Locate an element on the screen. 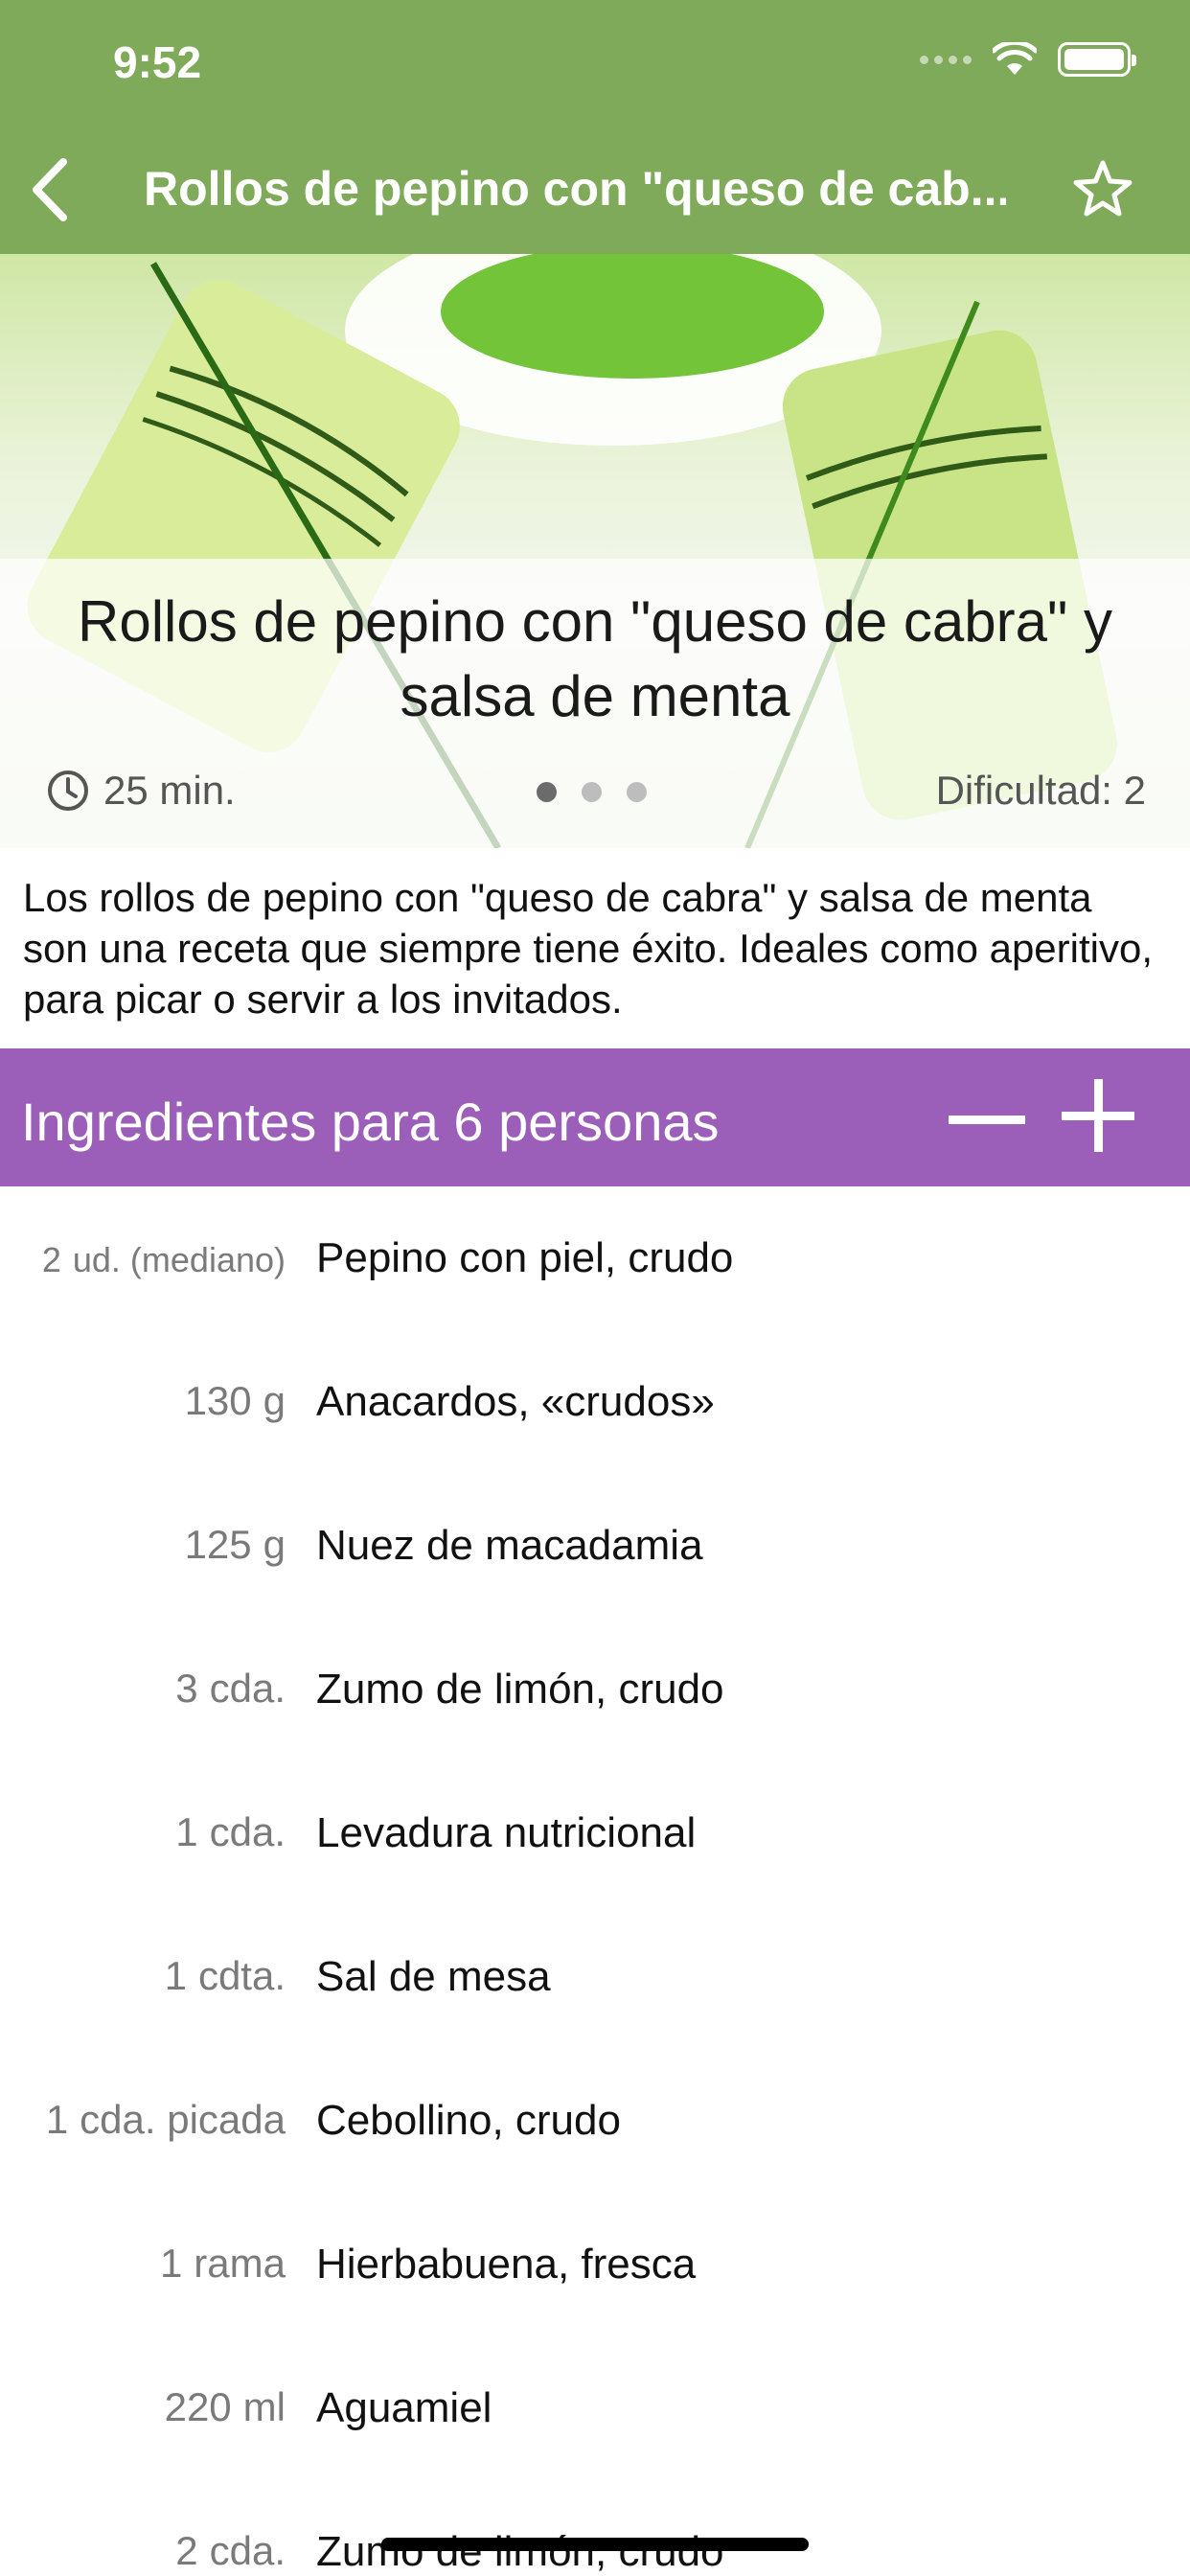  ingredient-row: 1 cda. Levadura nutricional is located at coordinates (595, 1833).